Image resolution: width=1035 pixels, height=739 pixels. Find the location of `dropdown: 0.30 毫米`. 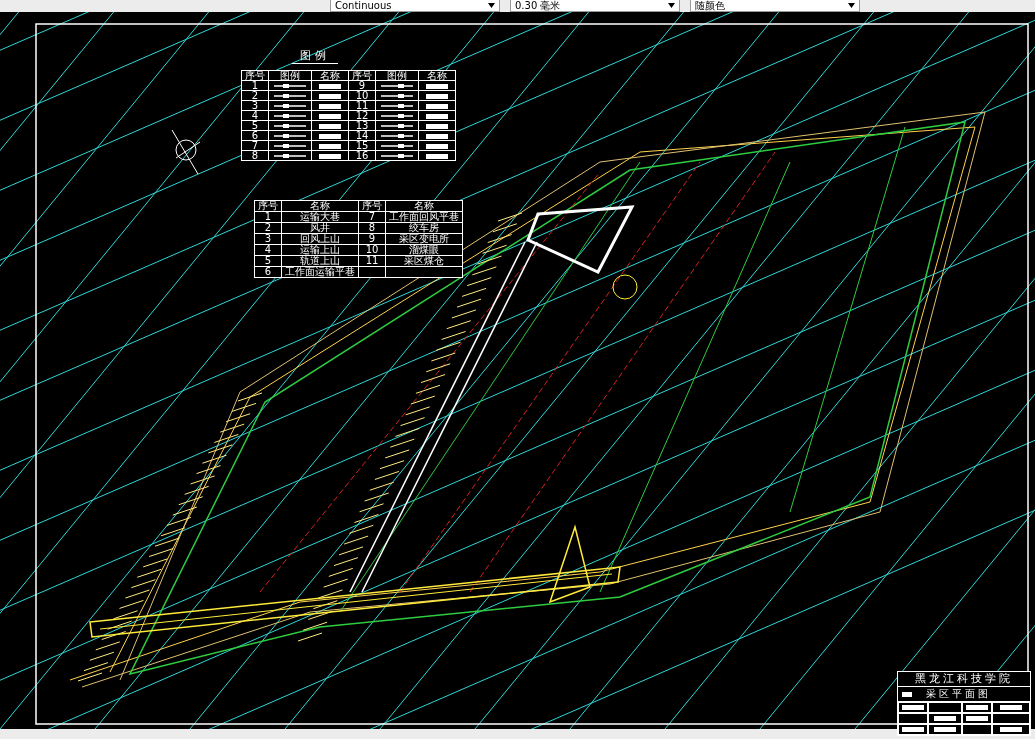

dropdown: 0.30 毫米 is located at coordinates (595, 6).